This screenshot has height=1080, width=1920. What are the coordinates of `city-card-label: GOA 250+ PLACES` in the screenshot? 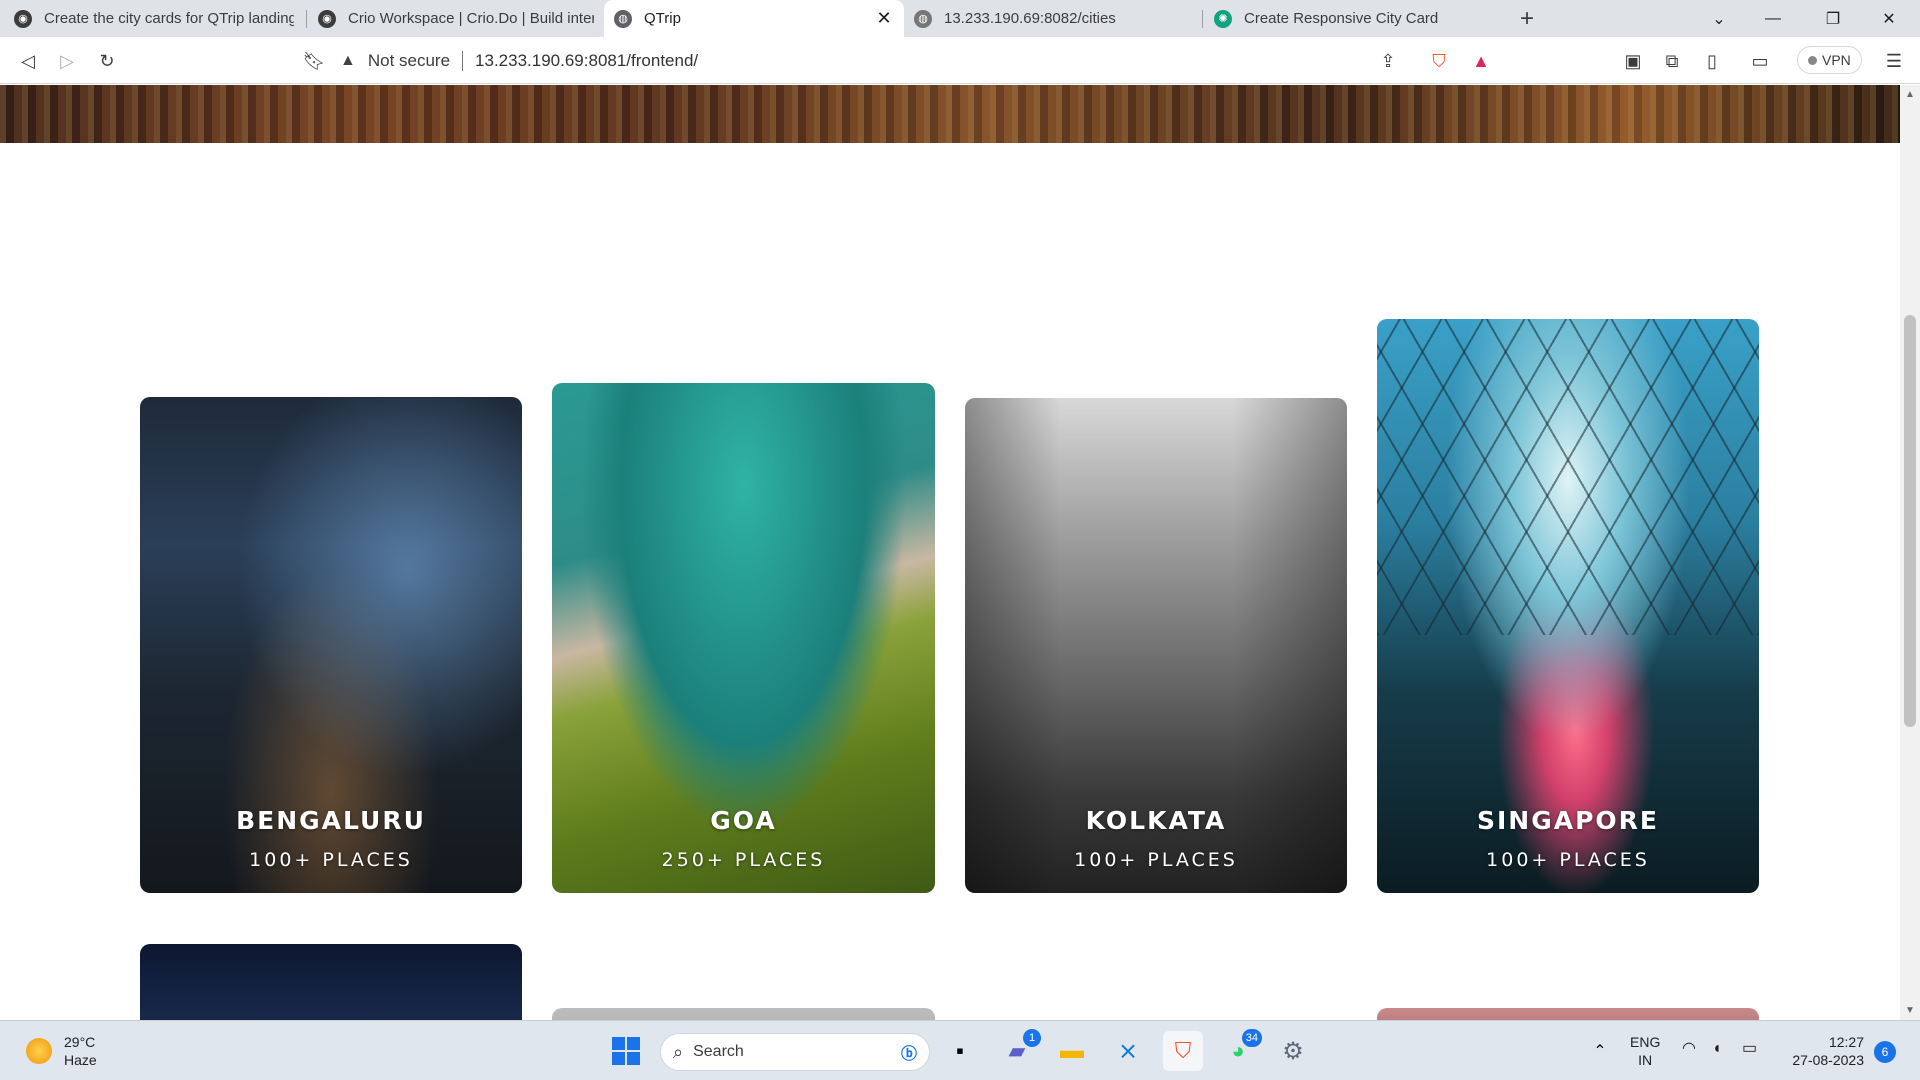 It's located at (743, 838).